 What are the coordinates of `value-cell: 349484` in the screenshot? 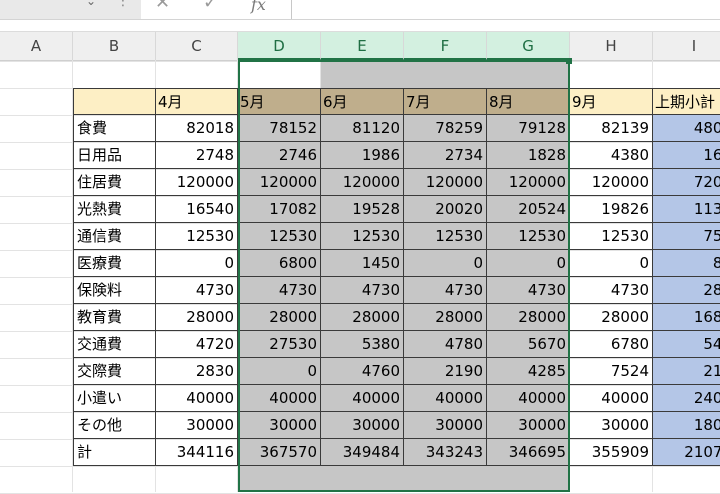 It's located at (362, 452).